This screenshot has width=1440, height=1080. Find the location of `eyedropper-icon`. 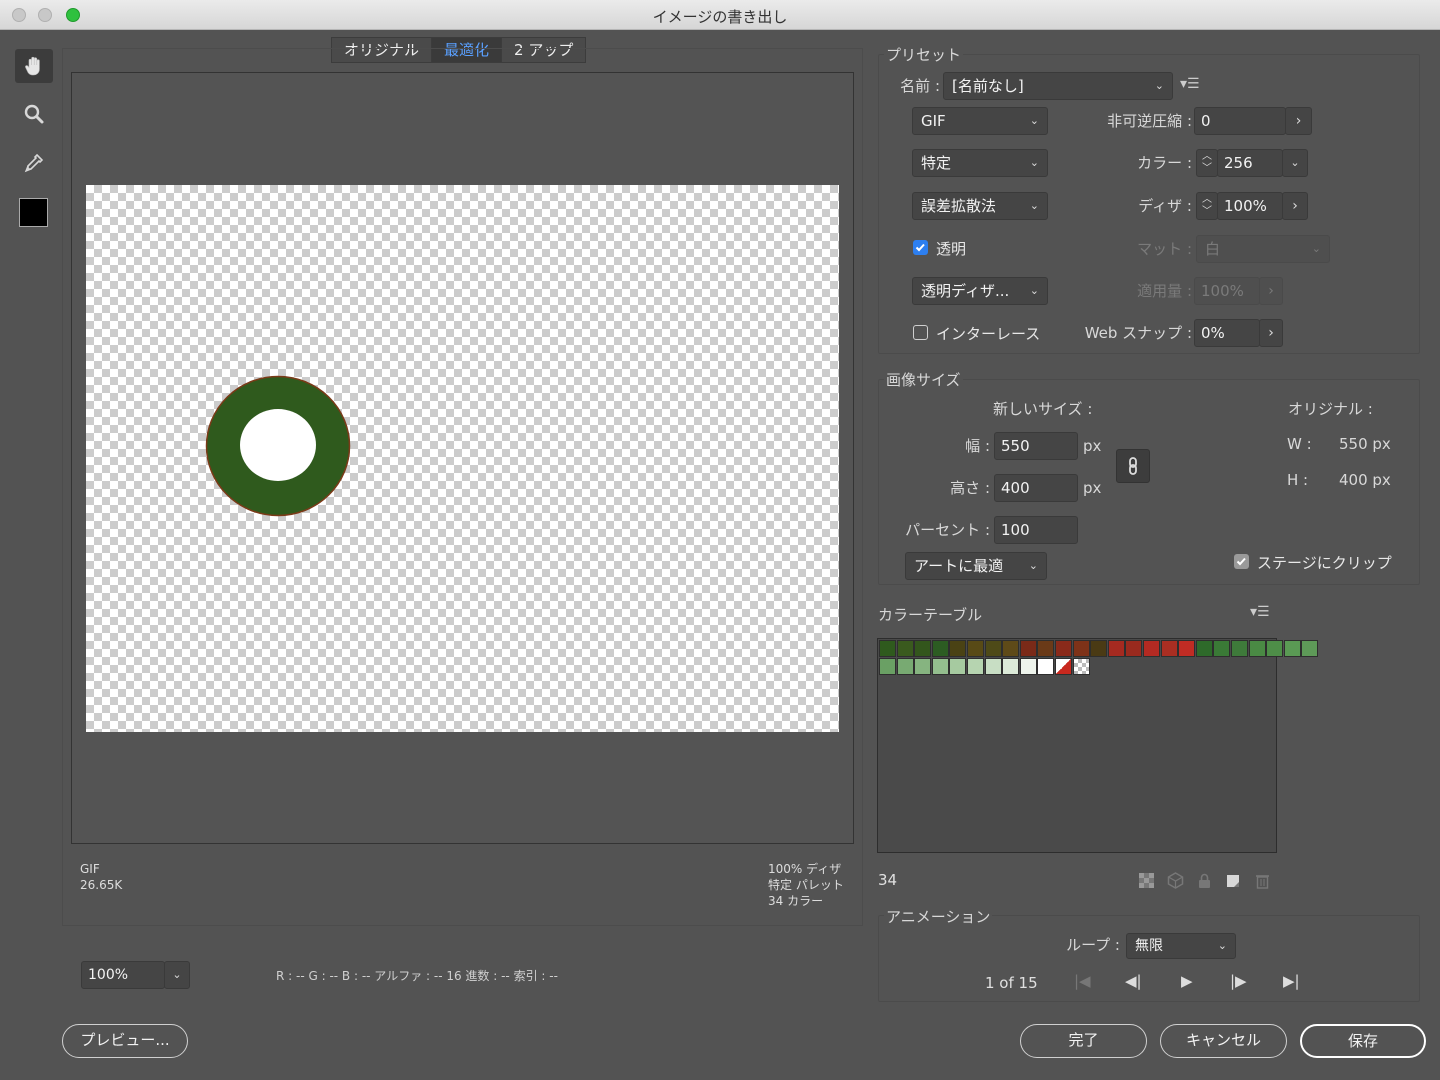

eyedropper-icon is located at coordinates (34, 163).